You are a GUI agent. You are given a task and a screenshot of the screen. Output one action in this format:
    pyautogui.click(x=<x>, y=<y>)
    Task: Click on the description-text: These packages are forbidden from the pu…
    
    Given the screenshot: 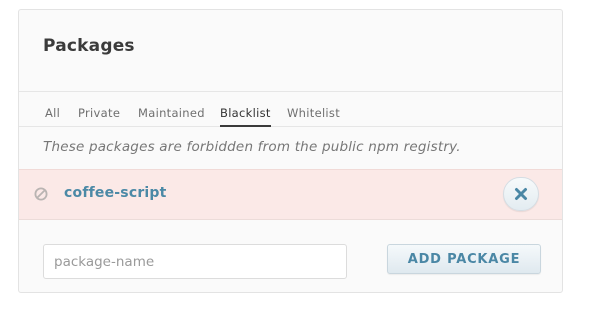 What is the action you would take?
    pyautogui.click(x=252, y=147)
    